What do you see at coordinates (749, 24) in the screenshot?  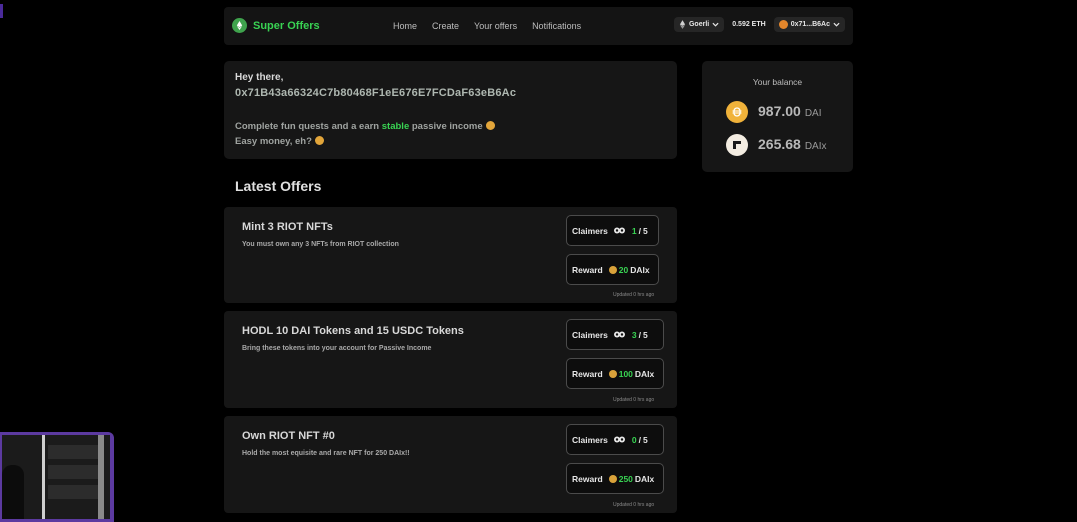 I see `eth-balance: 0.592 ETH` at bounding box center [749, 24].